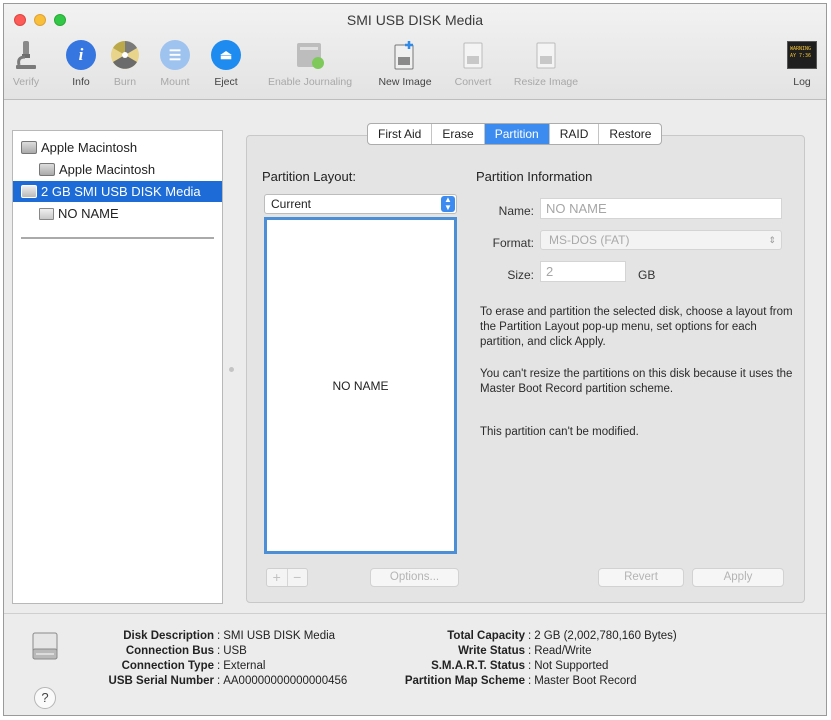  Describe the element at coordinates (405, 82) in the screenshot. I see `new-image-label: New Image` at that location.